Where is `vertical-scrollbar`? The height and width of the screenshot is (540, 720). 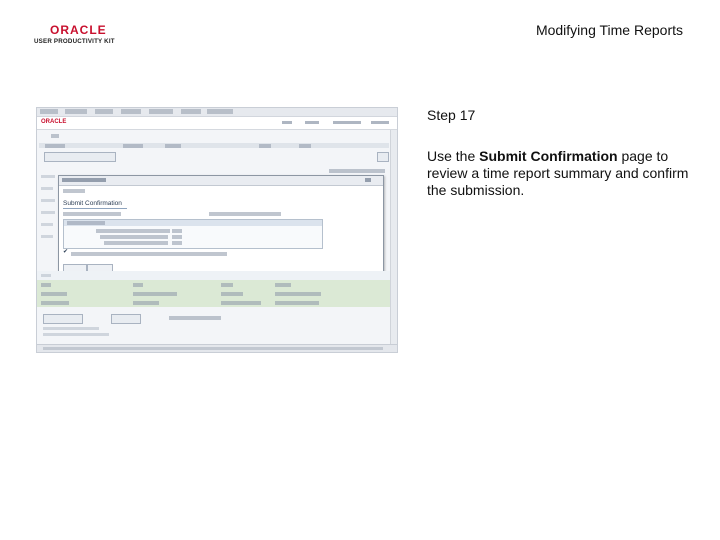
vertical-scrollbar is located at coordinates (393, 237).